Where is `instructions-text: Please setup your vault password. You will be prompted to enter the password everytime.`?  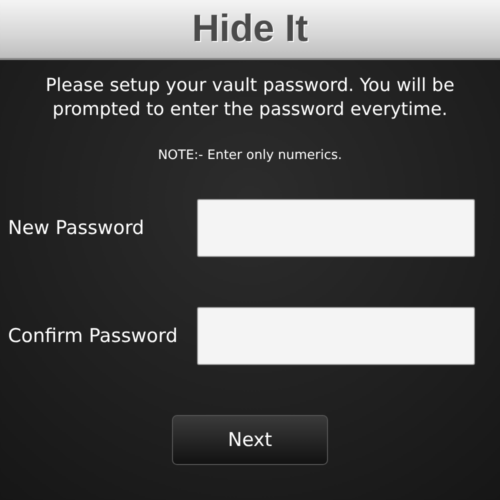 instructions-text: Please setup your vault password. You will be prompted to enter the password everytime. is located at coordinates (250, 98).